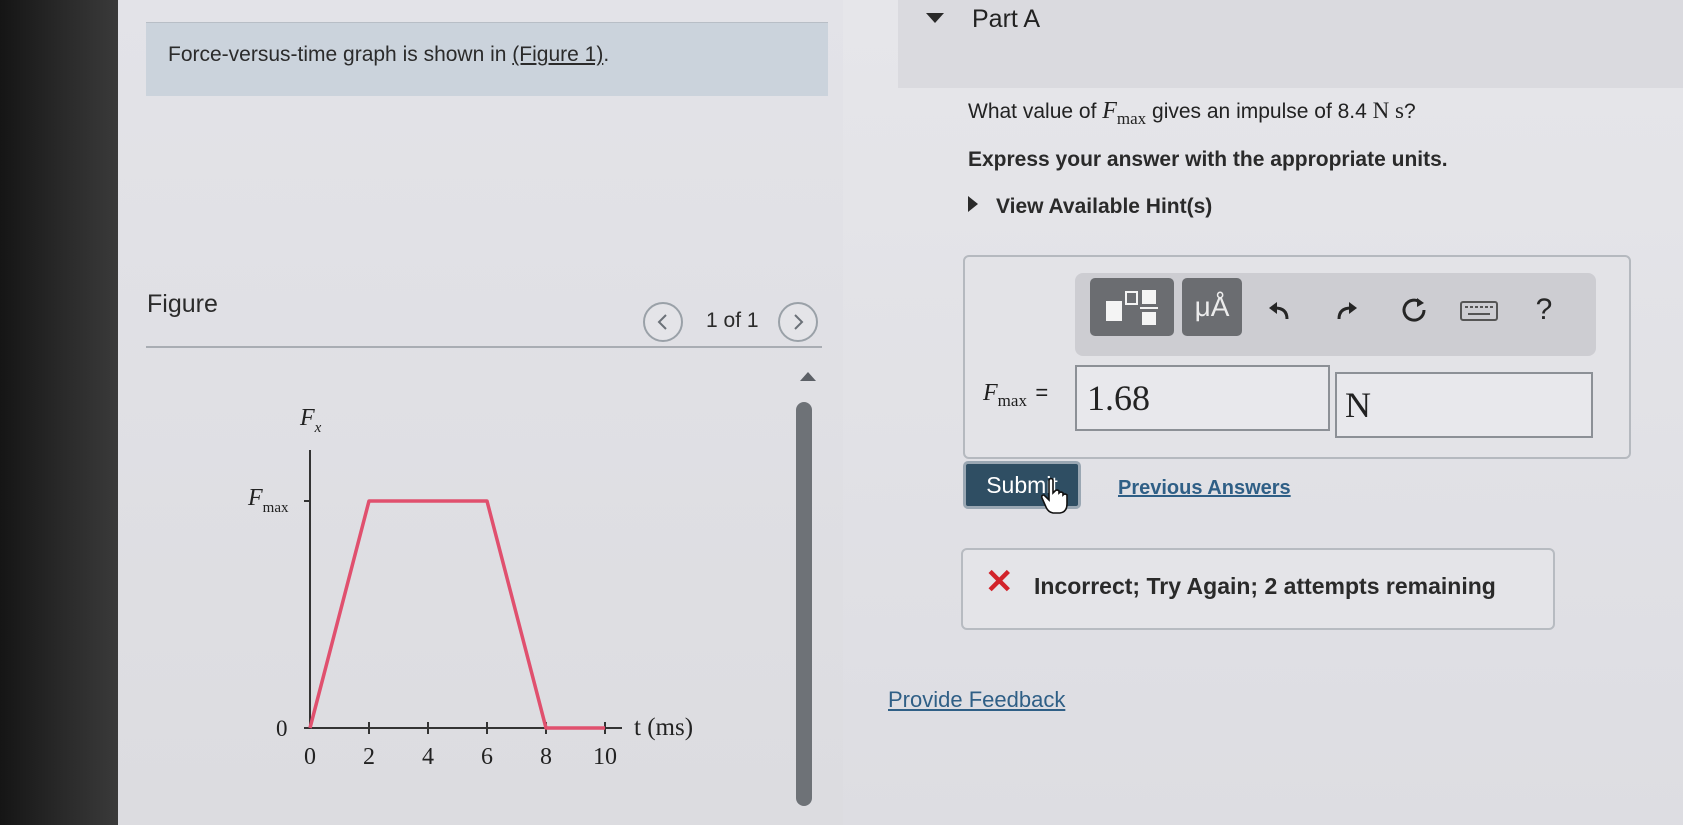 The height and width of the screenshot is (825, 1683). Describe the element at coordinates (1104, 207) in the screenshot. I see `view-hints-link: View Available Hint(s)` at that location.